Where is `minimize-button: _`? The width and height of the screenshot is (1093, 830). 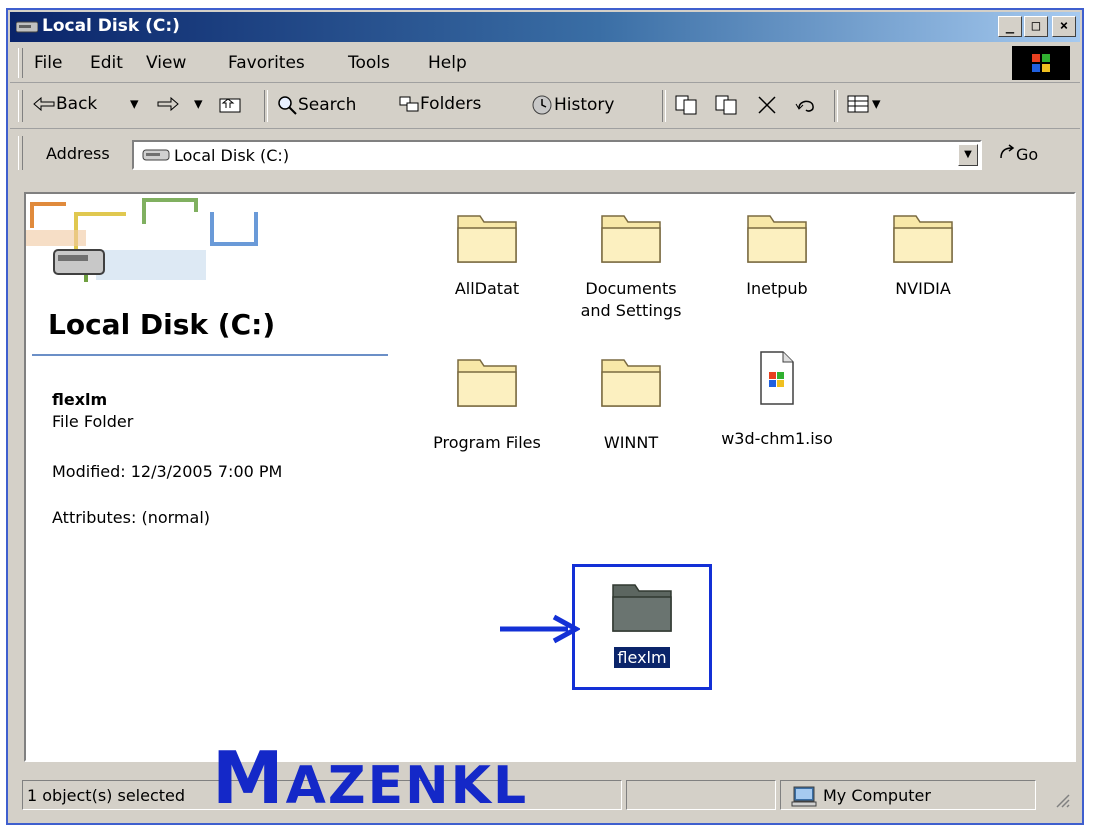 minimize-button: _ is located at coordinates (1010, 26).